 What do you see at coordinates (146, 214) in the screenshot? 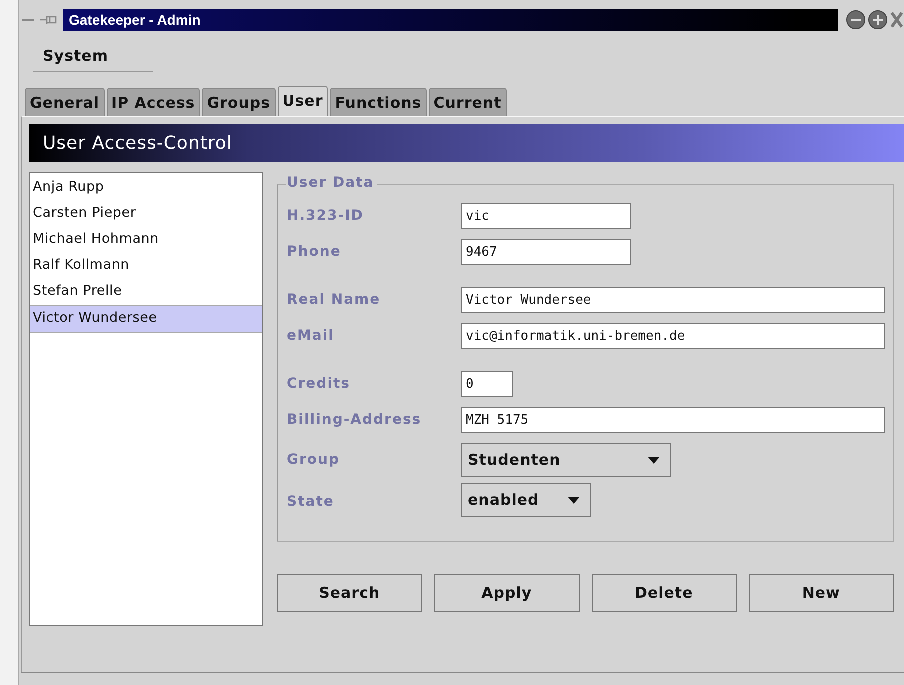
I see `list-item: Carsten Pieper` at bounding box center [146, 214].